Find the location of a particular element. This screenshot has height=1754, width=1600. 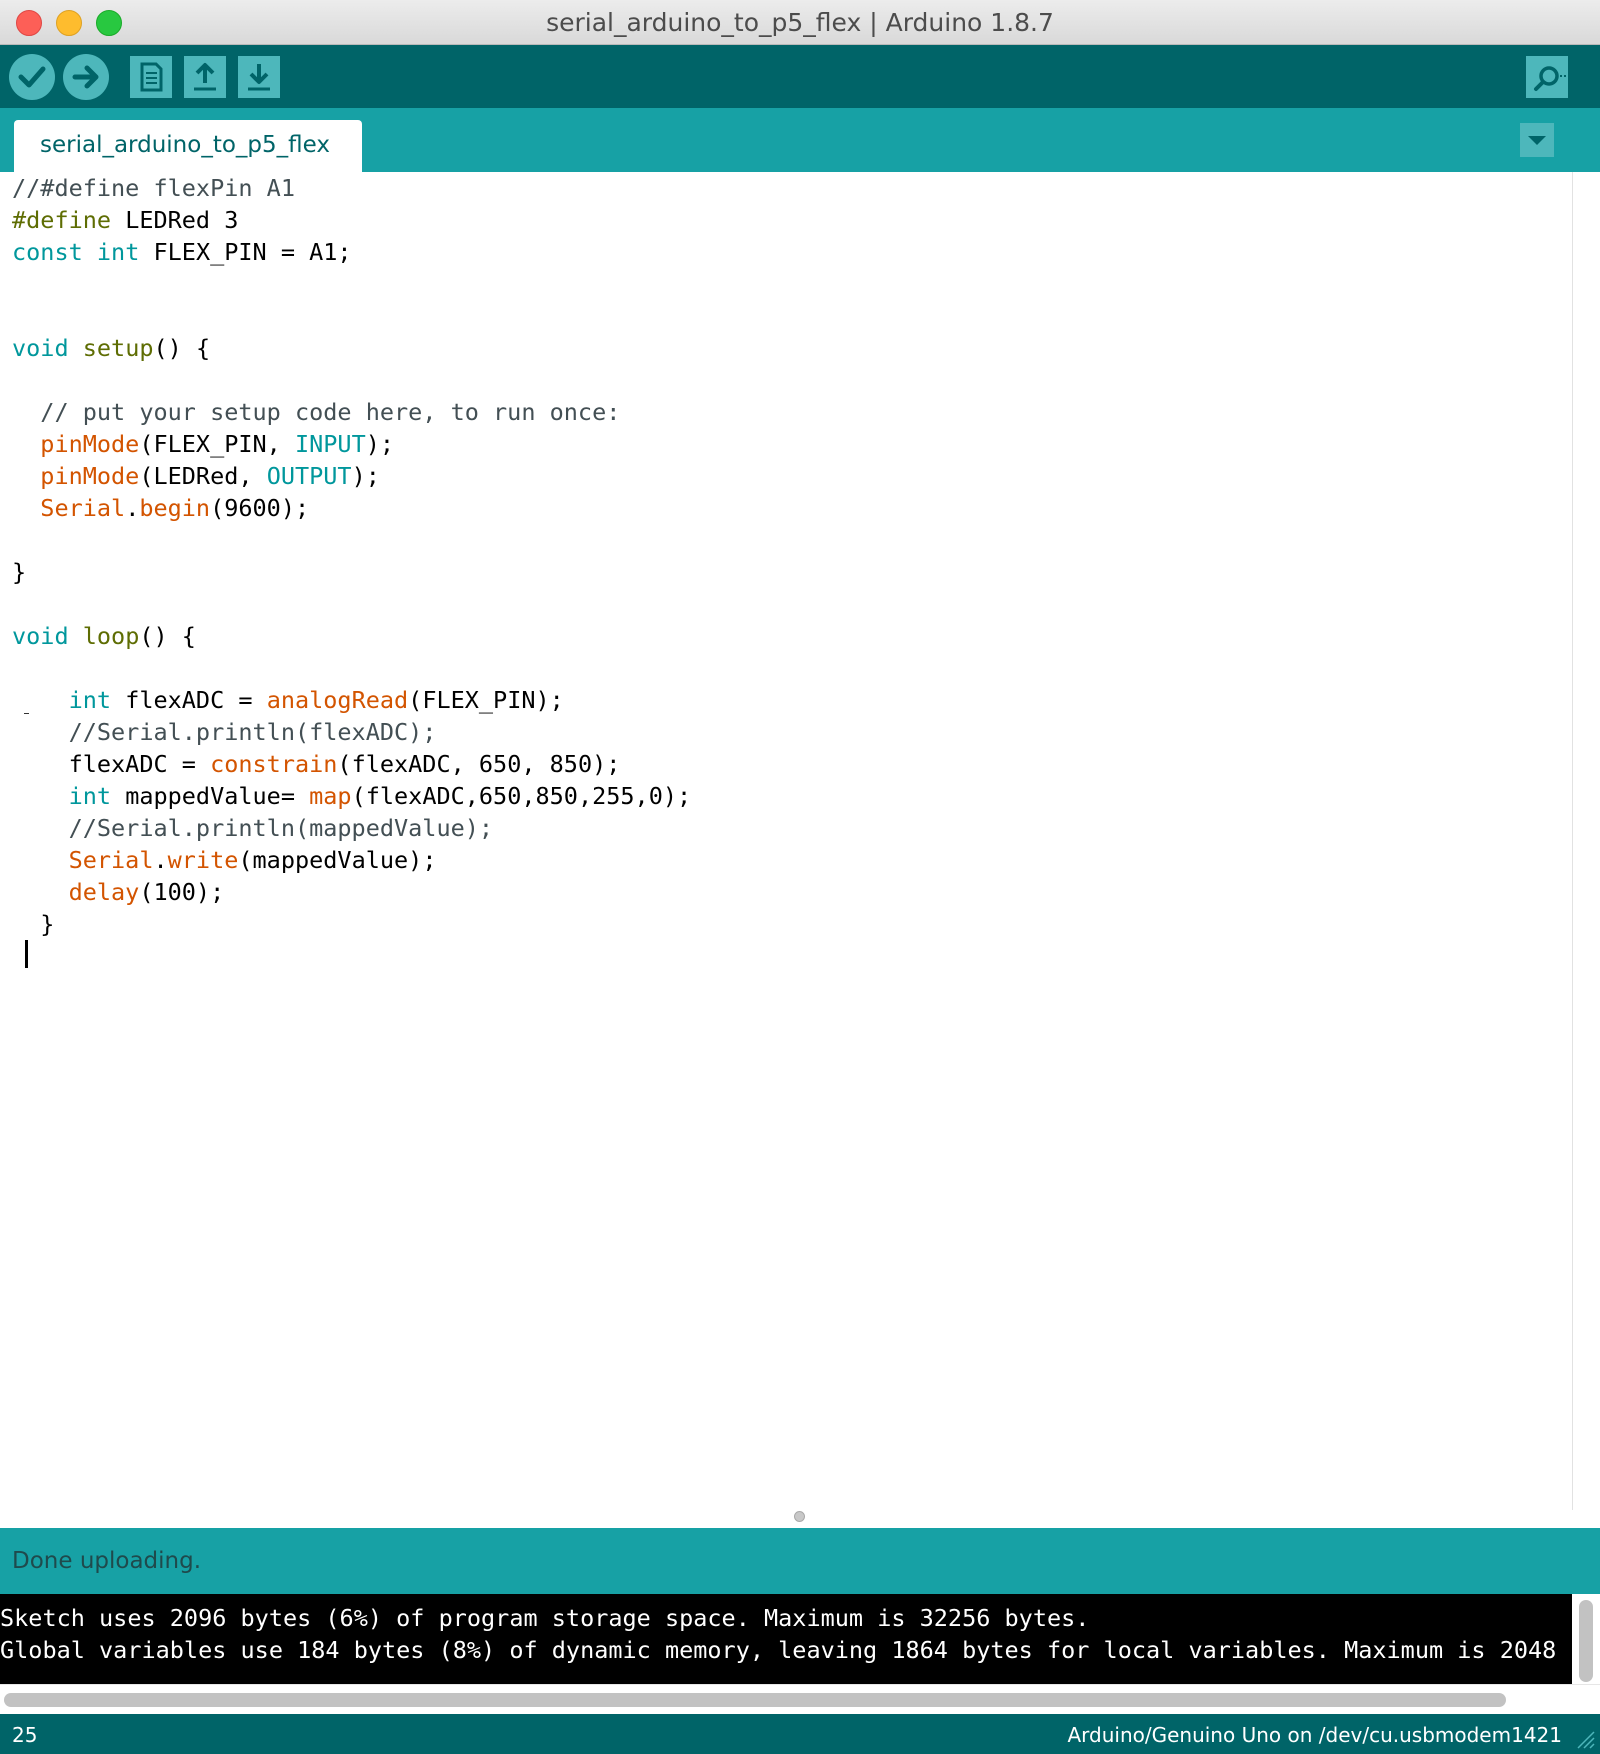

code-line: Serial.begin(9600); is located at coordinates (351, 508).